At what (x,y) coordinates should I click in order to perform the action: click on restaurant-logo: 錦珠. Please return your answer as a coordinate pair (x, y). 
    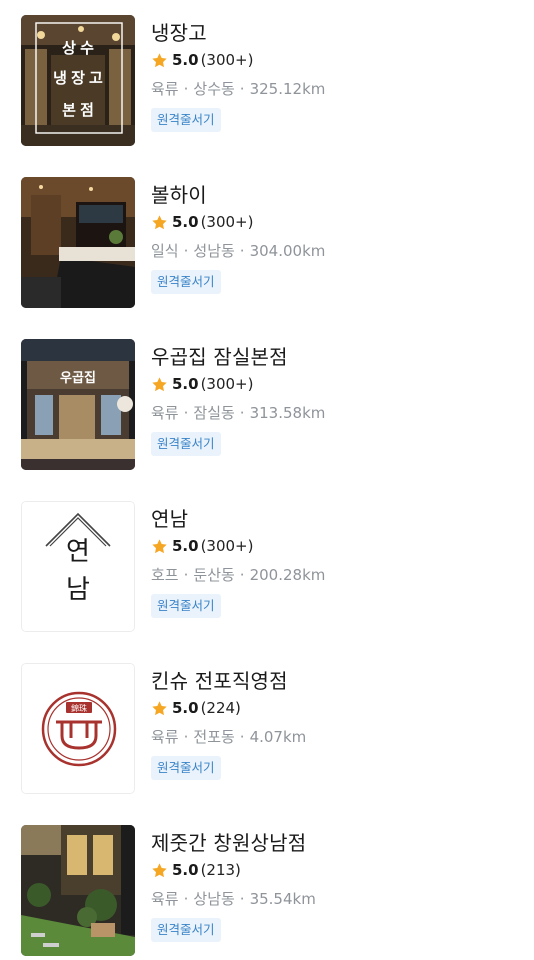
    Looking at the image, I should click on (78, 728).